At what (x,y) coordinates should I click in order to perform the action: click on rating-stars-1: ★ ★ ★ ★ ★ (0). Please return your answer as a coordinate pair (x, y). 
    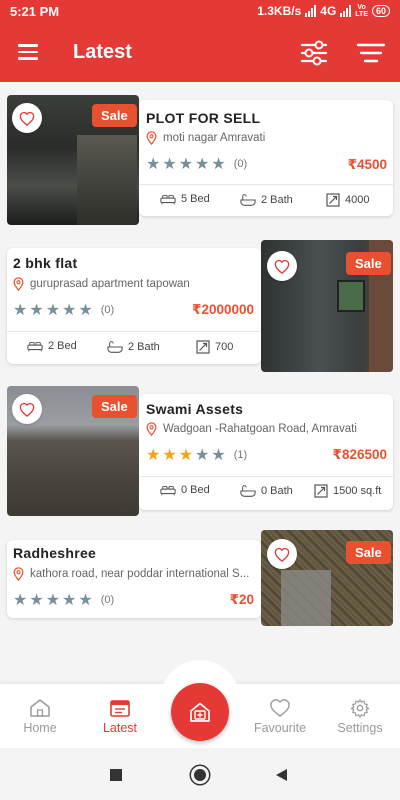
    Looking at the image, I should click on (196, 164).